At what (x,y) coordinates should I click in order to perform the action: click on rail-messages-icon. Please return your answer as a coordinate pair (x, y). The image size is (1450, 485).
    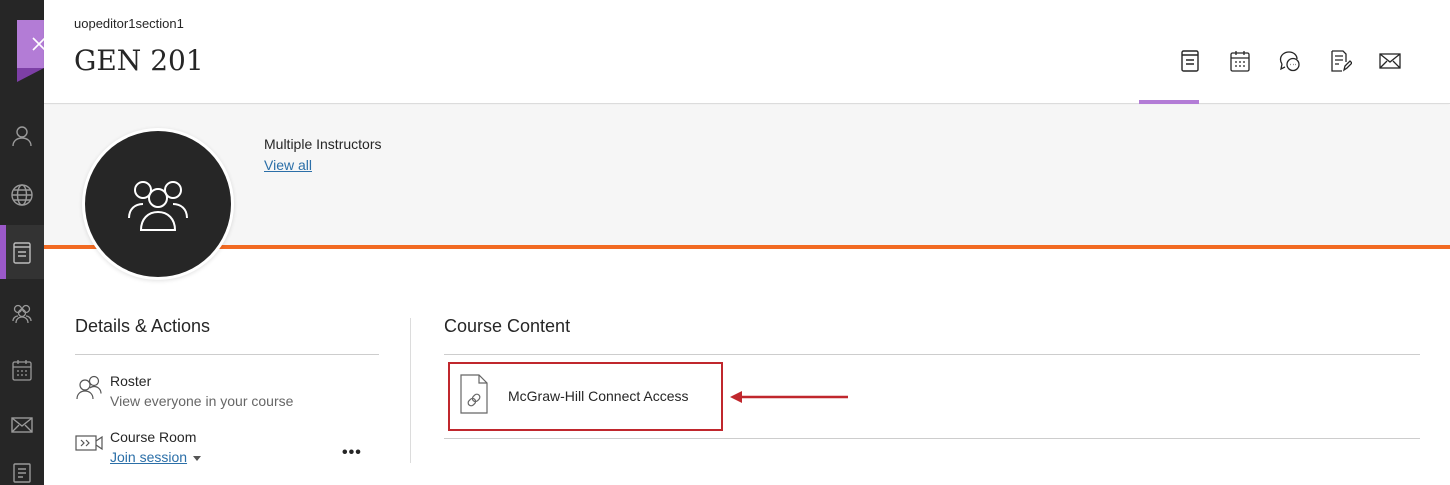
    Looking at the image, I should click on (22, 425).